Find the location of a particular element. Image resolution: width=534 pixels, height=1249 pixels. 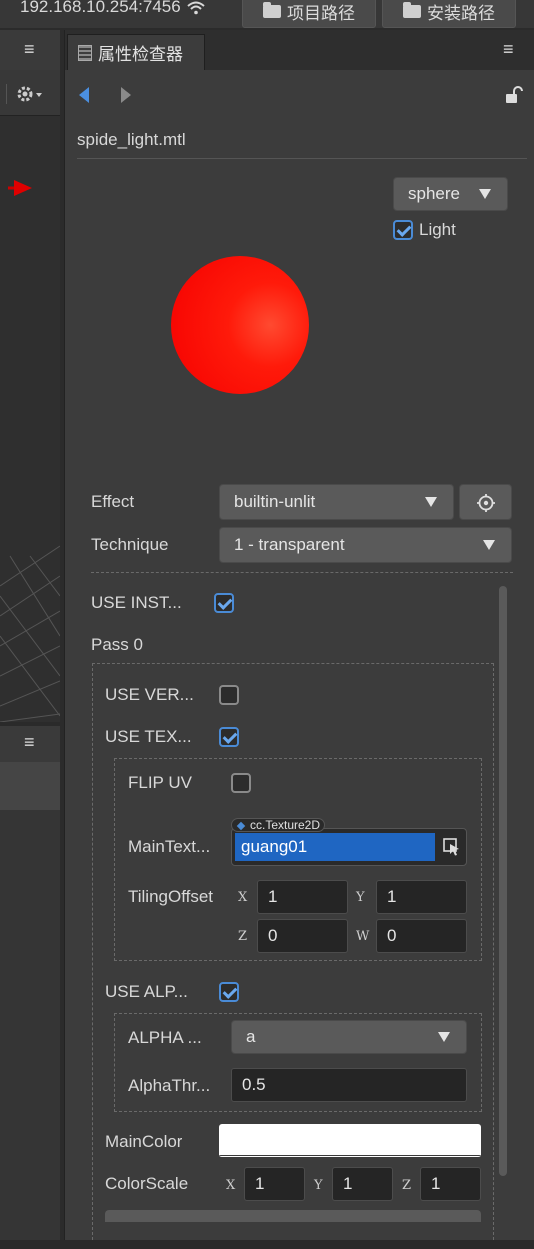

alpha-source-value: a is located at coordinates (251, 1036).